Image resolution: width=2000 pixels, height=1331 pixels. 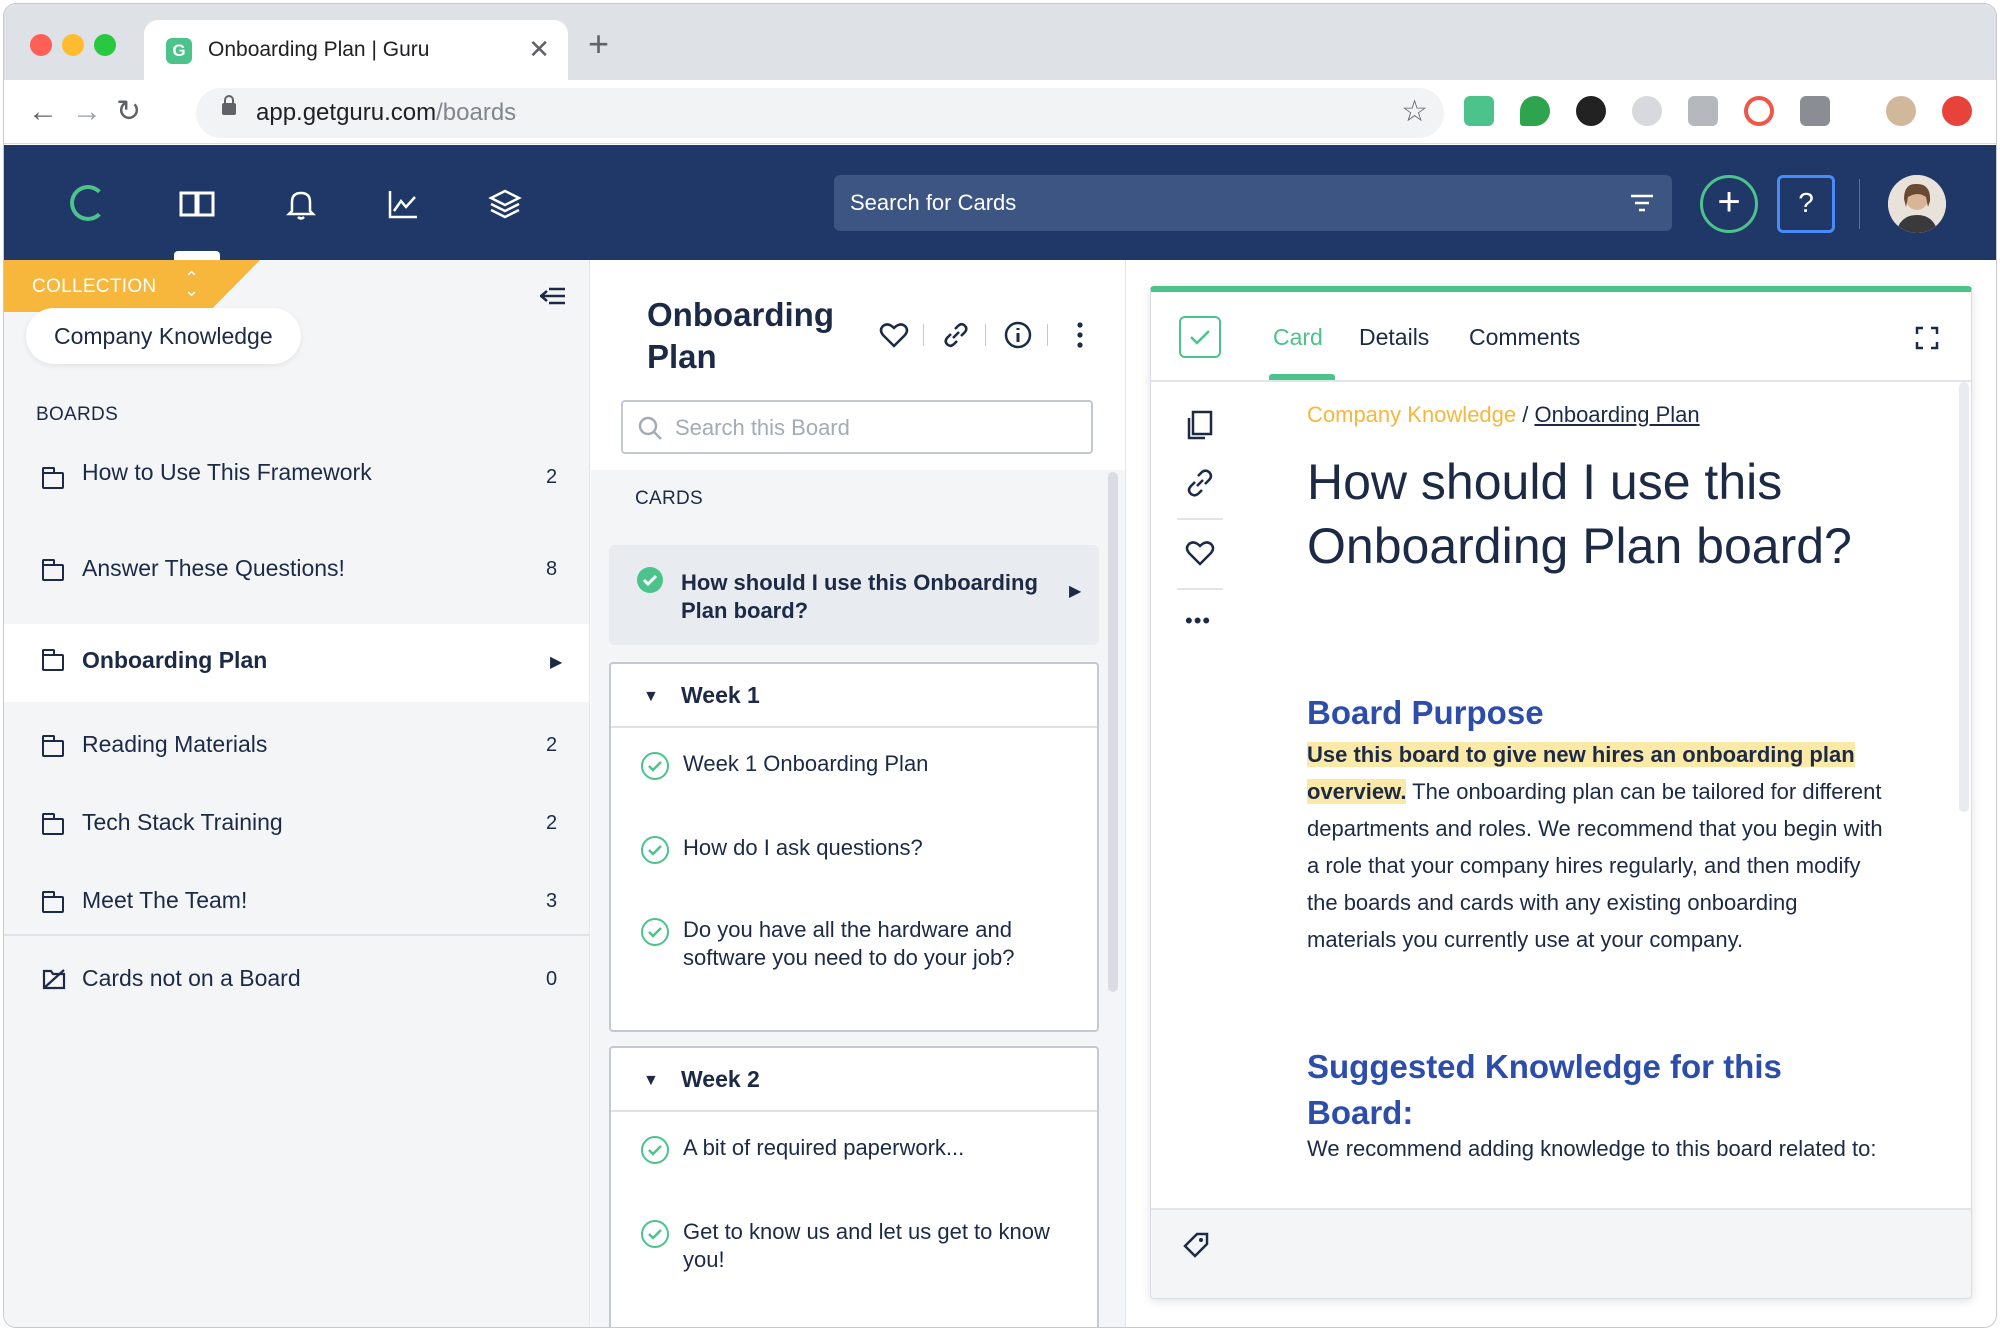 I want to click on group-header: ▼ Week 2, so click(x=854, y=1080).